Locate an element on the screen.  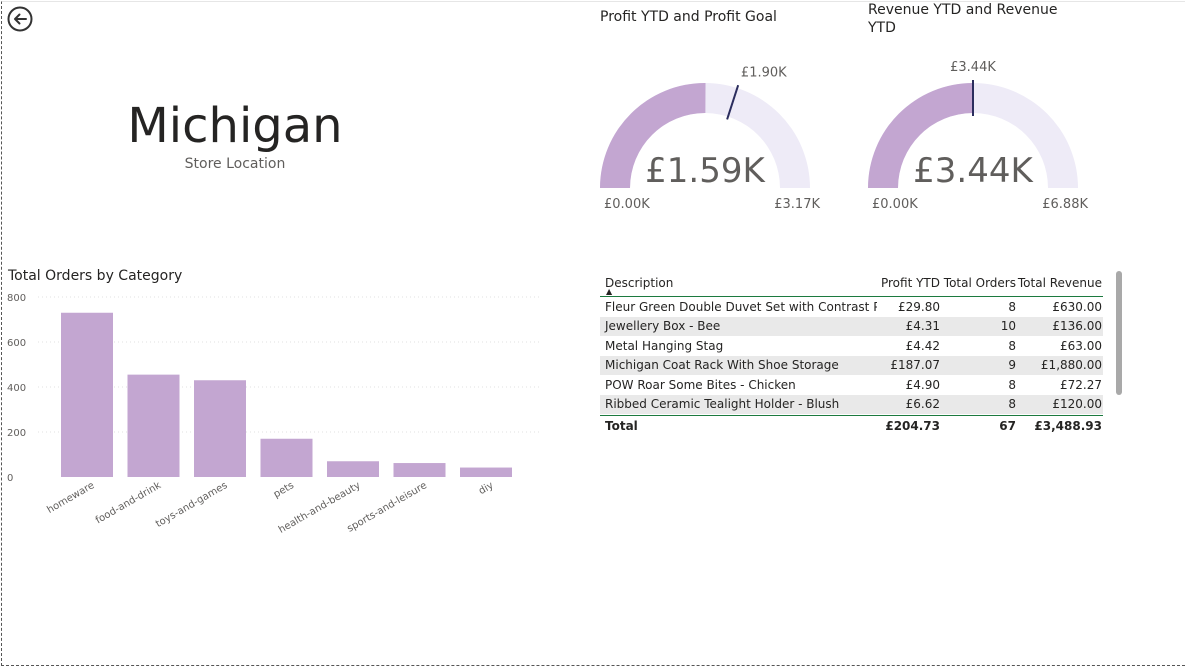
cell-profit-ytd: £4.31 is located at coordinates (922, 326).